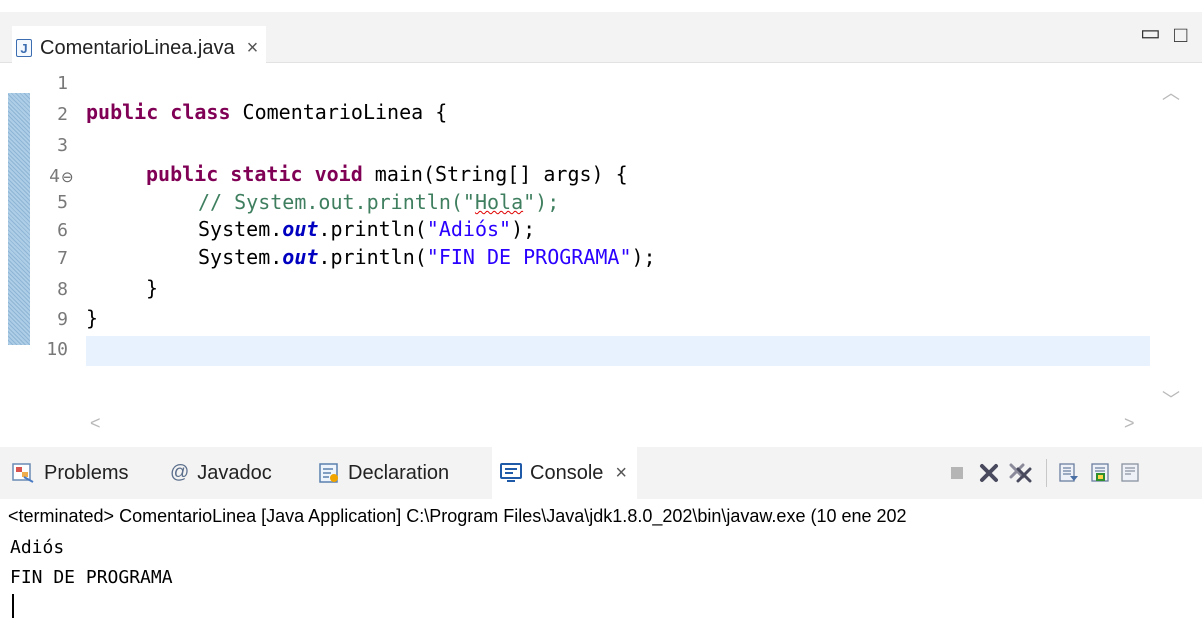 This screenshot has height=621, width=1202. I want to click on tab-console-label: Console, so click(567, 472).